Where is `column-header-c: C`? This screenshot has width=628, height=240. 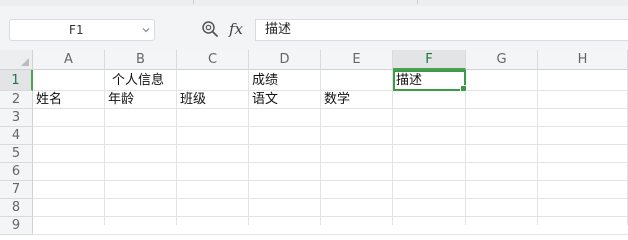
column-header-c: C is located at coordinates (213, 60).